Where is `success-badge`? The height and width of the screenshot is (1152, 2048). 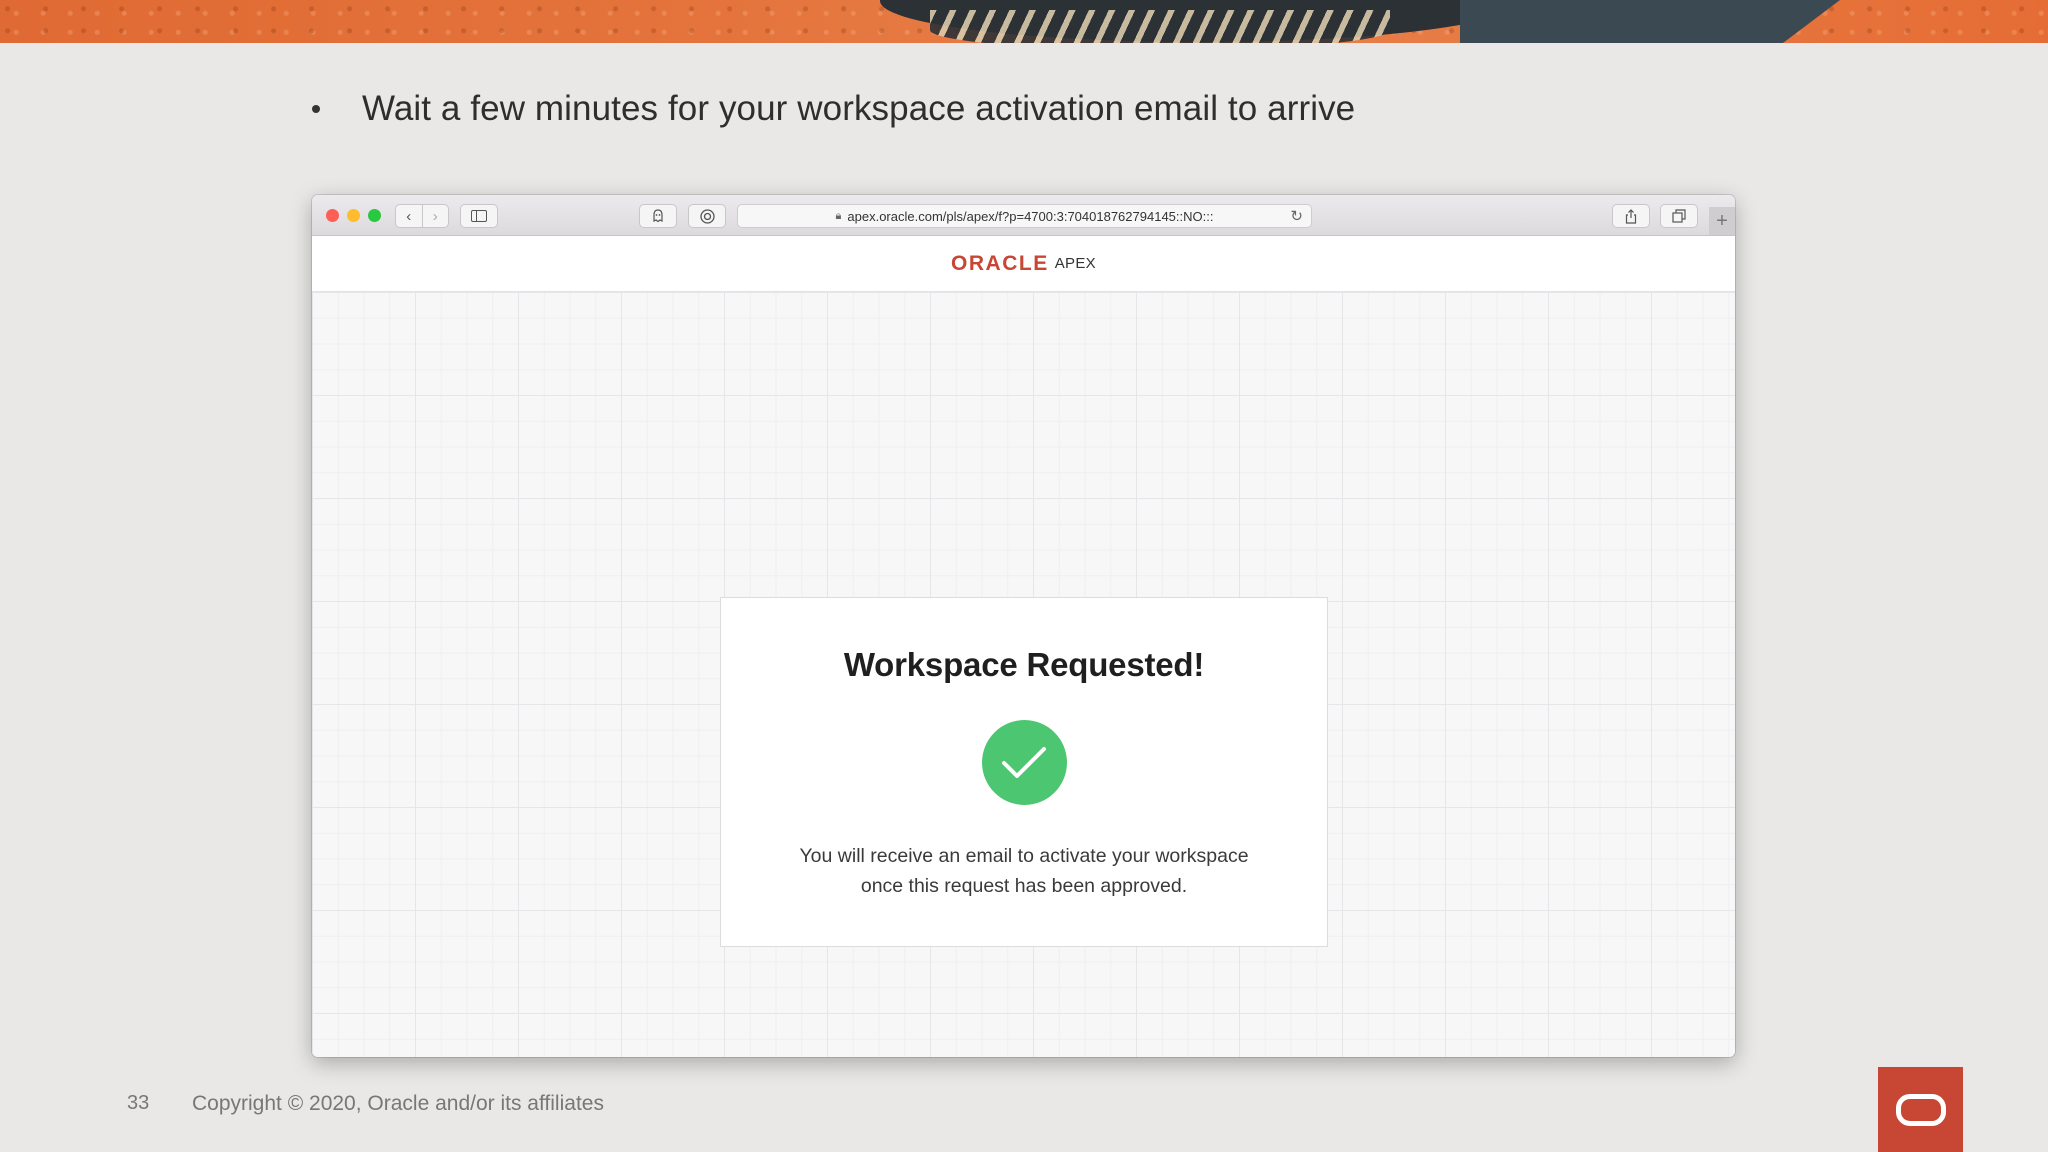 success-badge is located at coordinates (1024, 762).